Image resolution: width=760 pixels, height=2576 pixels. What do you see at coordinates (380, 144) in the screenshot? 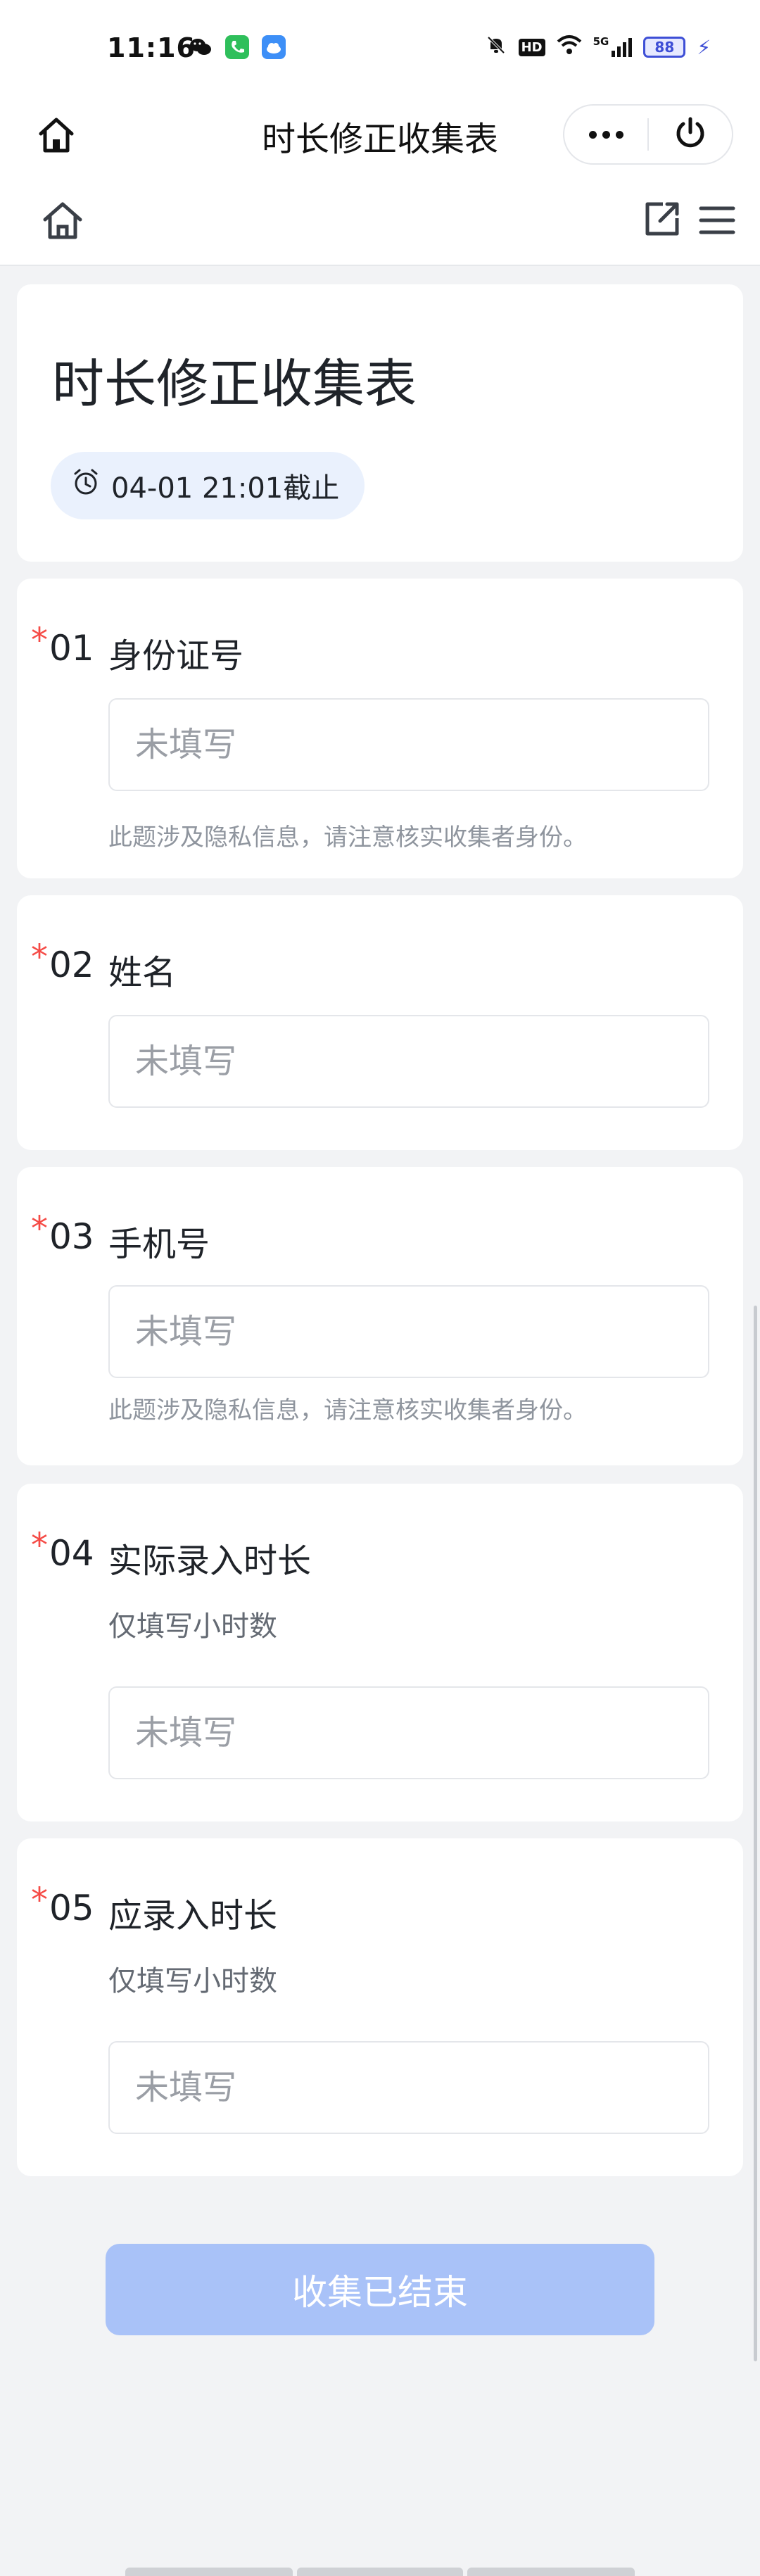
I see `nav-bar: 时长修正收集表` at bounding box center [380, 144].